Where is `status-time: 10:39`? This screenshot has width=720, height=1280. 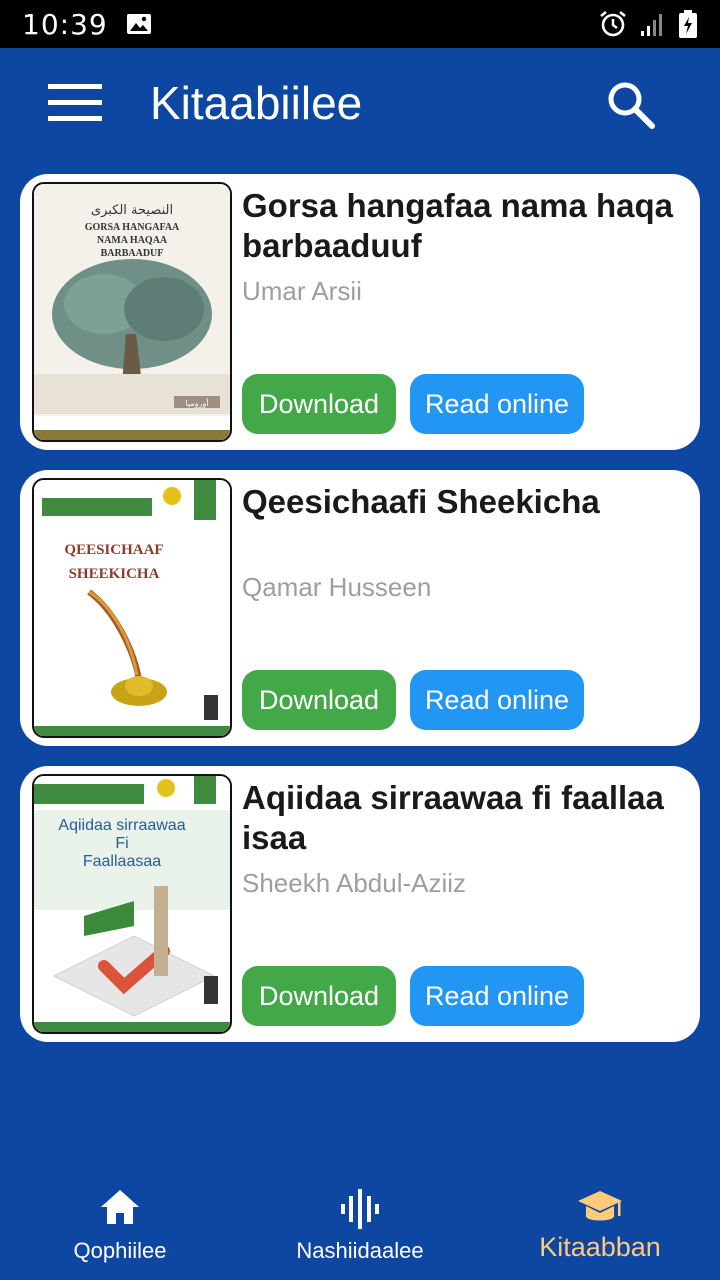
status-time: 10:39 is located at coordinates (65, 24).